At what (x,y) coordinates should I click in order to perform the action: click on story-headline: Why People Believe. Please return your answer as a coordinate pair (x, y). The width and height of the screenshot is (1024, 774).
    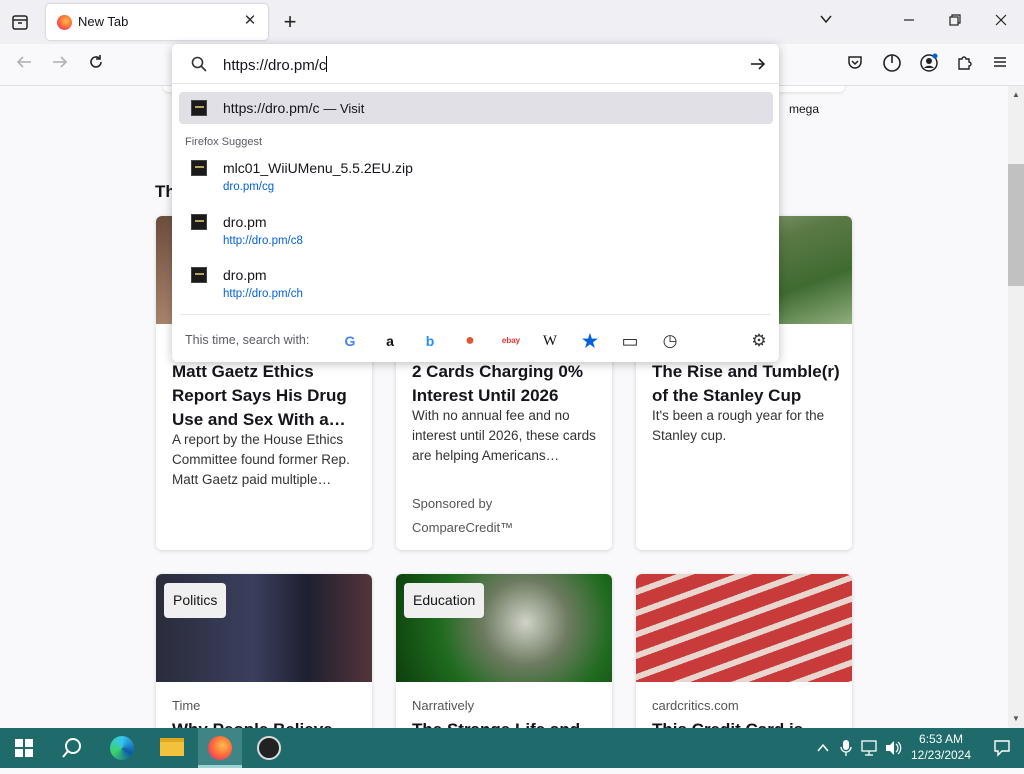
    Looking at the image, I should click on (267, 723).